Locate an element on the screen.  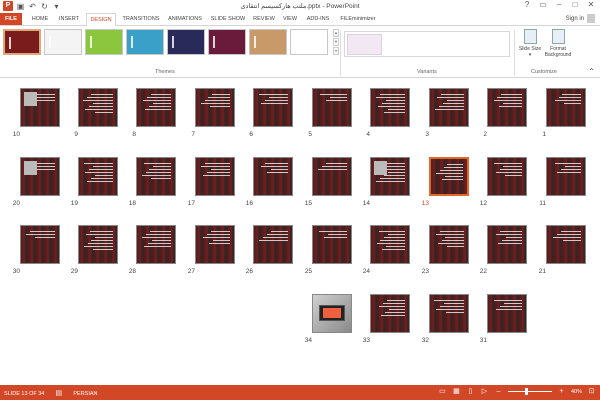
close-button: ✕ is located at coordinates (591, 5).